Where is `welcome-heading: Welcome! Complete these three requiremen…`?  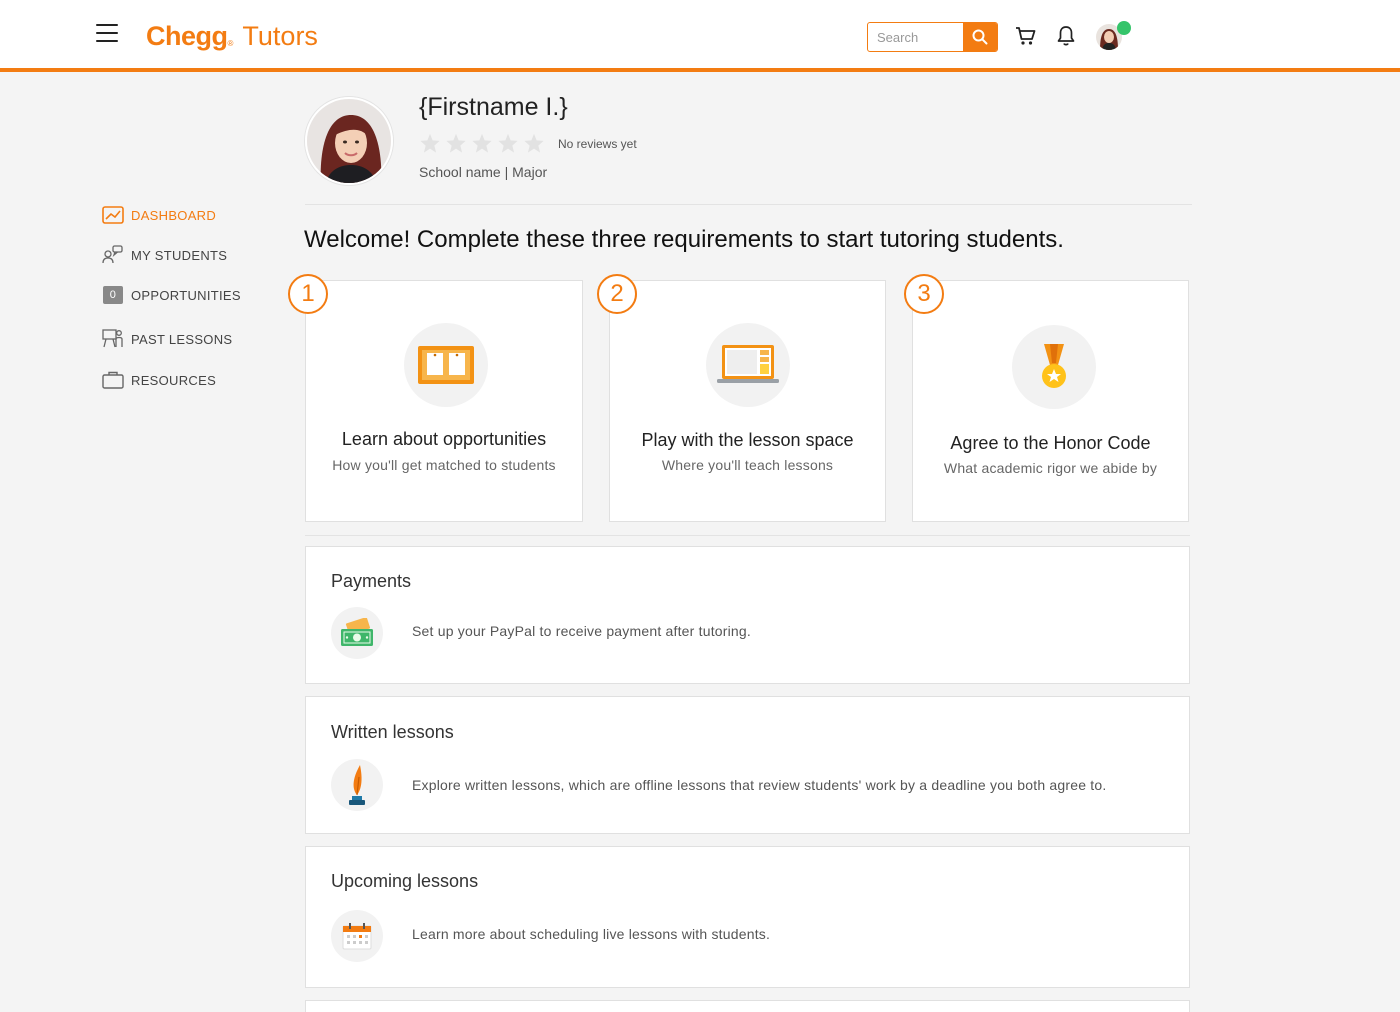
welcome-heading: Welcome! Complete these three requiremen… is located at coordinates (684, 239).